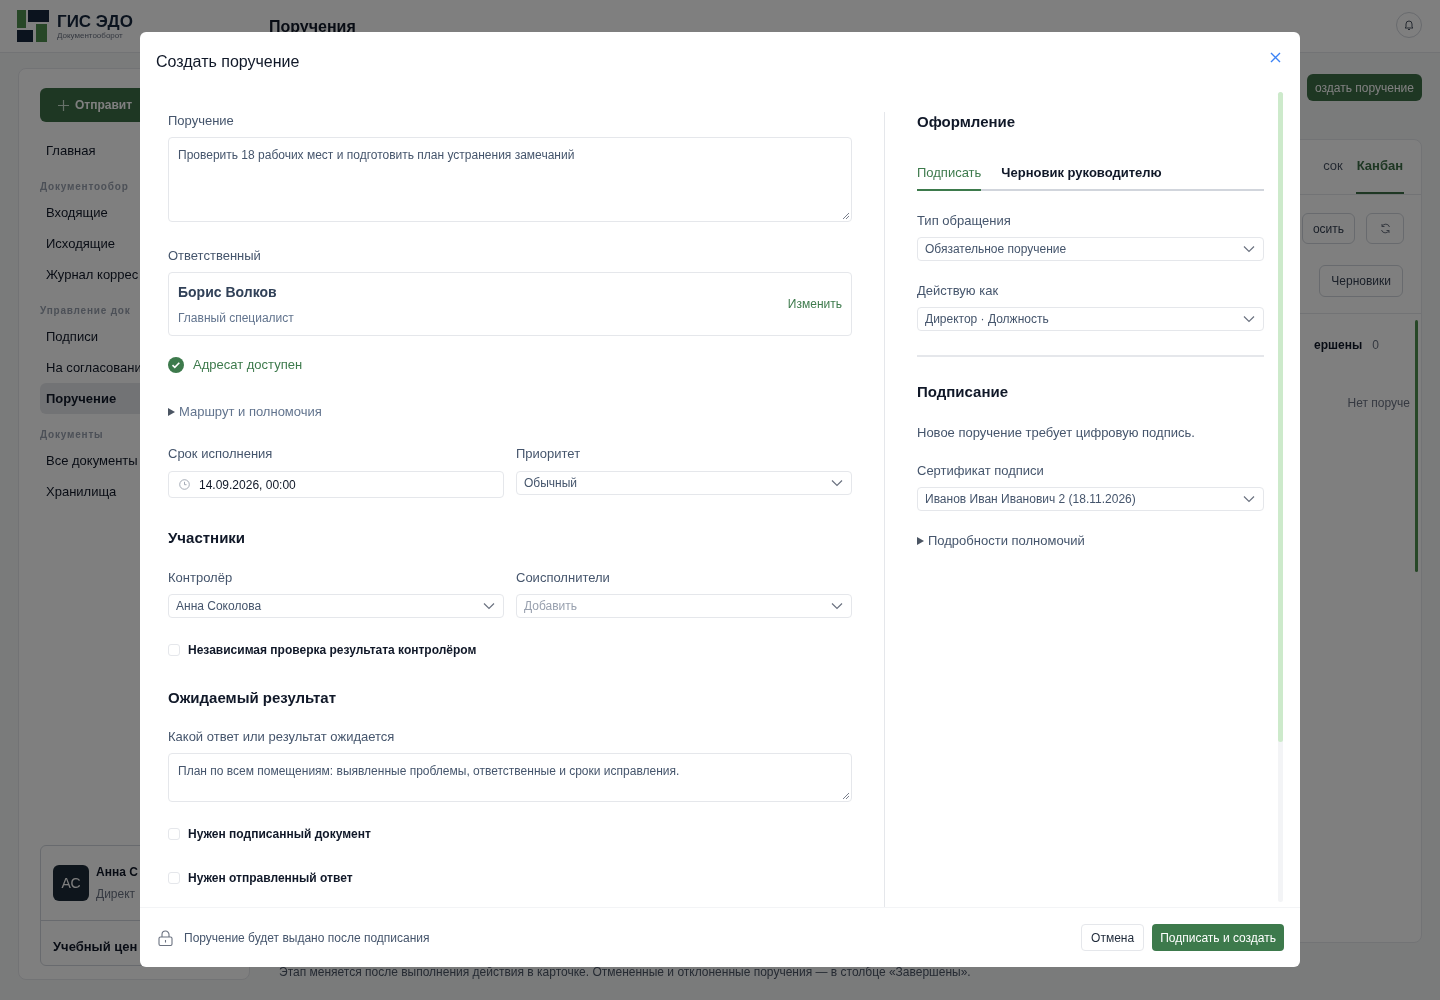 The image size is (1440, 1000). I want to click on field-label: Тип обращения, so click(964, 220).